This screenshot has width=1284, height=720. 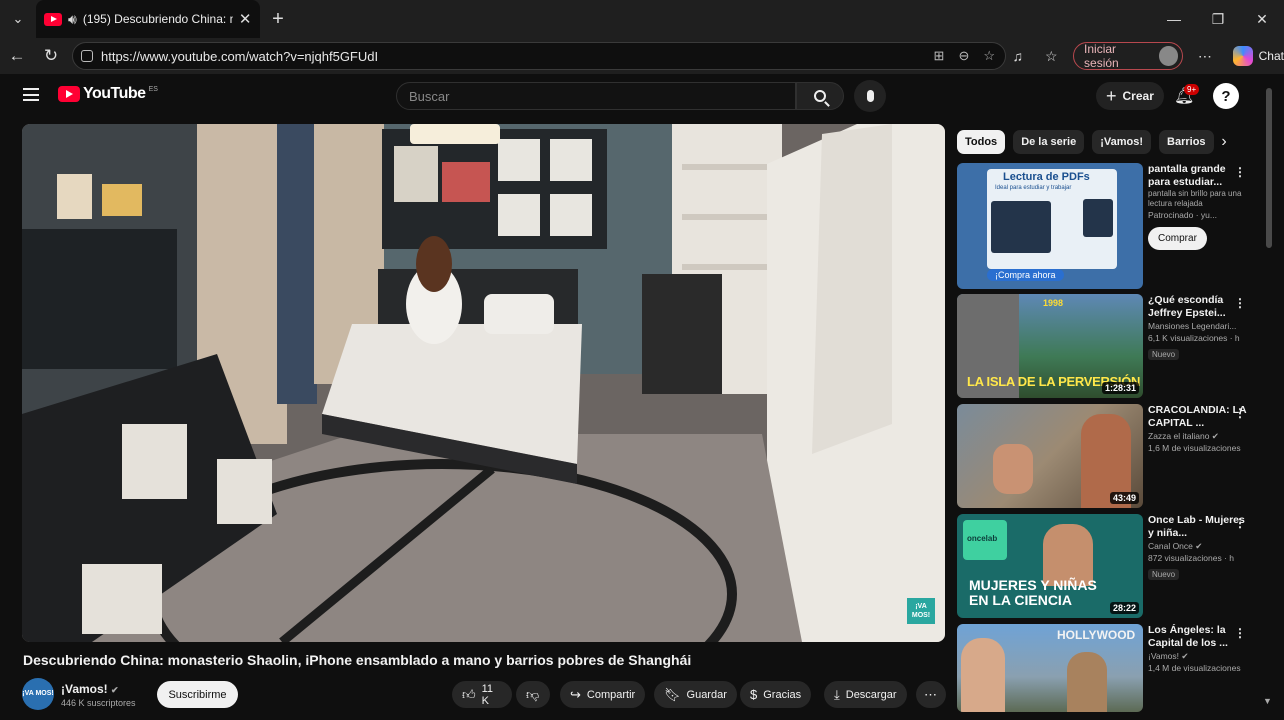 What do you see at coordinates (245, 19) in the screenshot?
I see `close-tab-icon: ✕` at bounding box center [245, 19].